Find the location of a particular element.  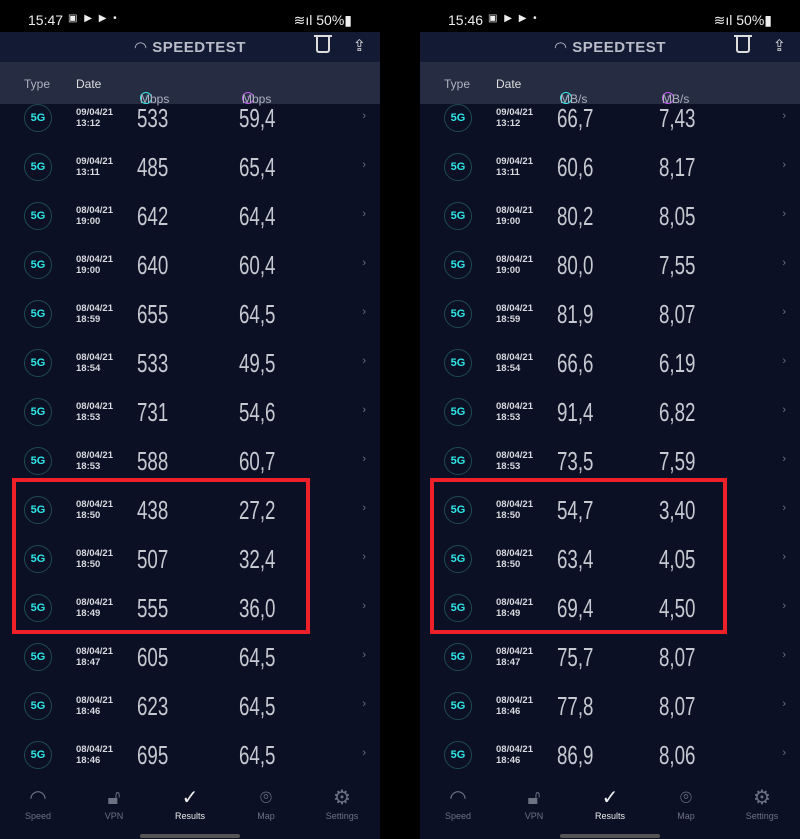

battery-icon: ▮ is located at coordinates (768, 20).